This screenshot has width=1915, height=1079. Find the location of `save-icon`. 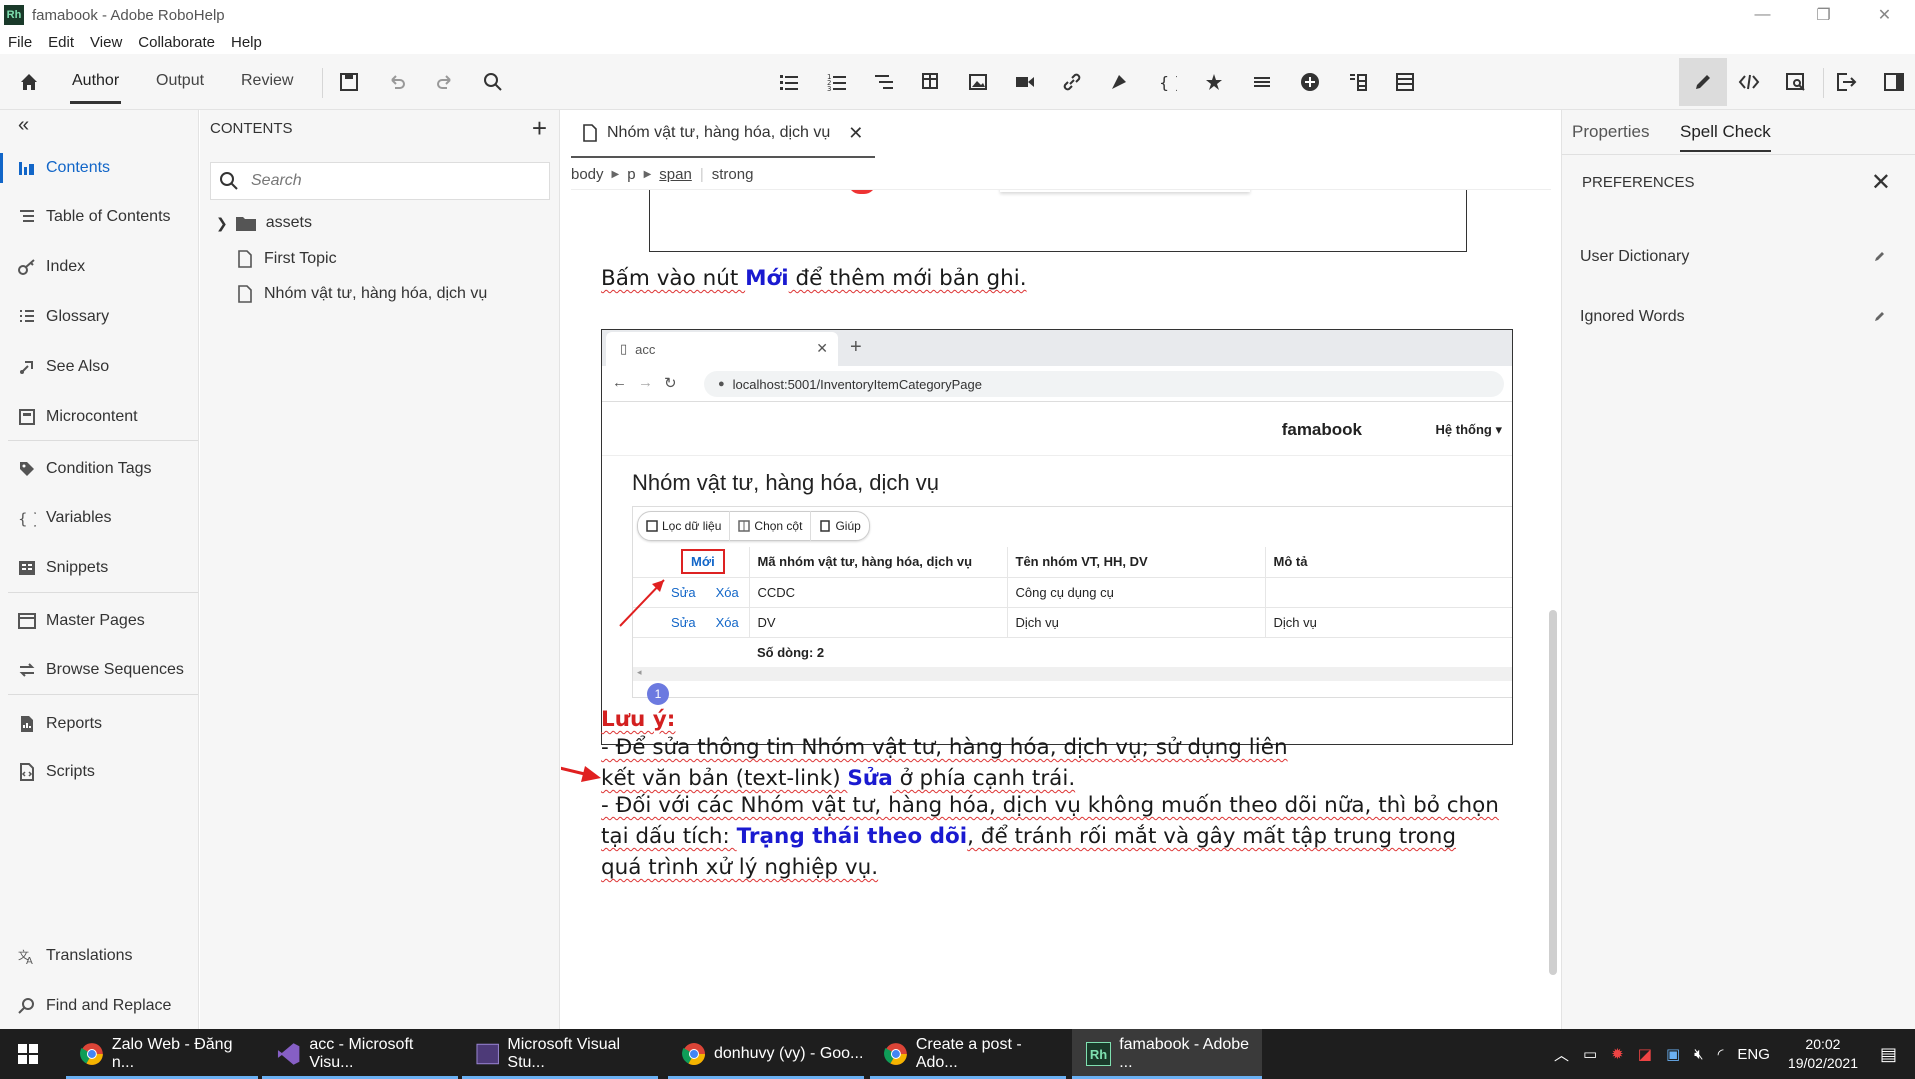

save-icon is located at coordinates (349, 82).